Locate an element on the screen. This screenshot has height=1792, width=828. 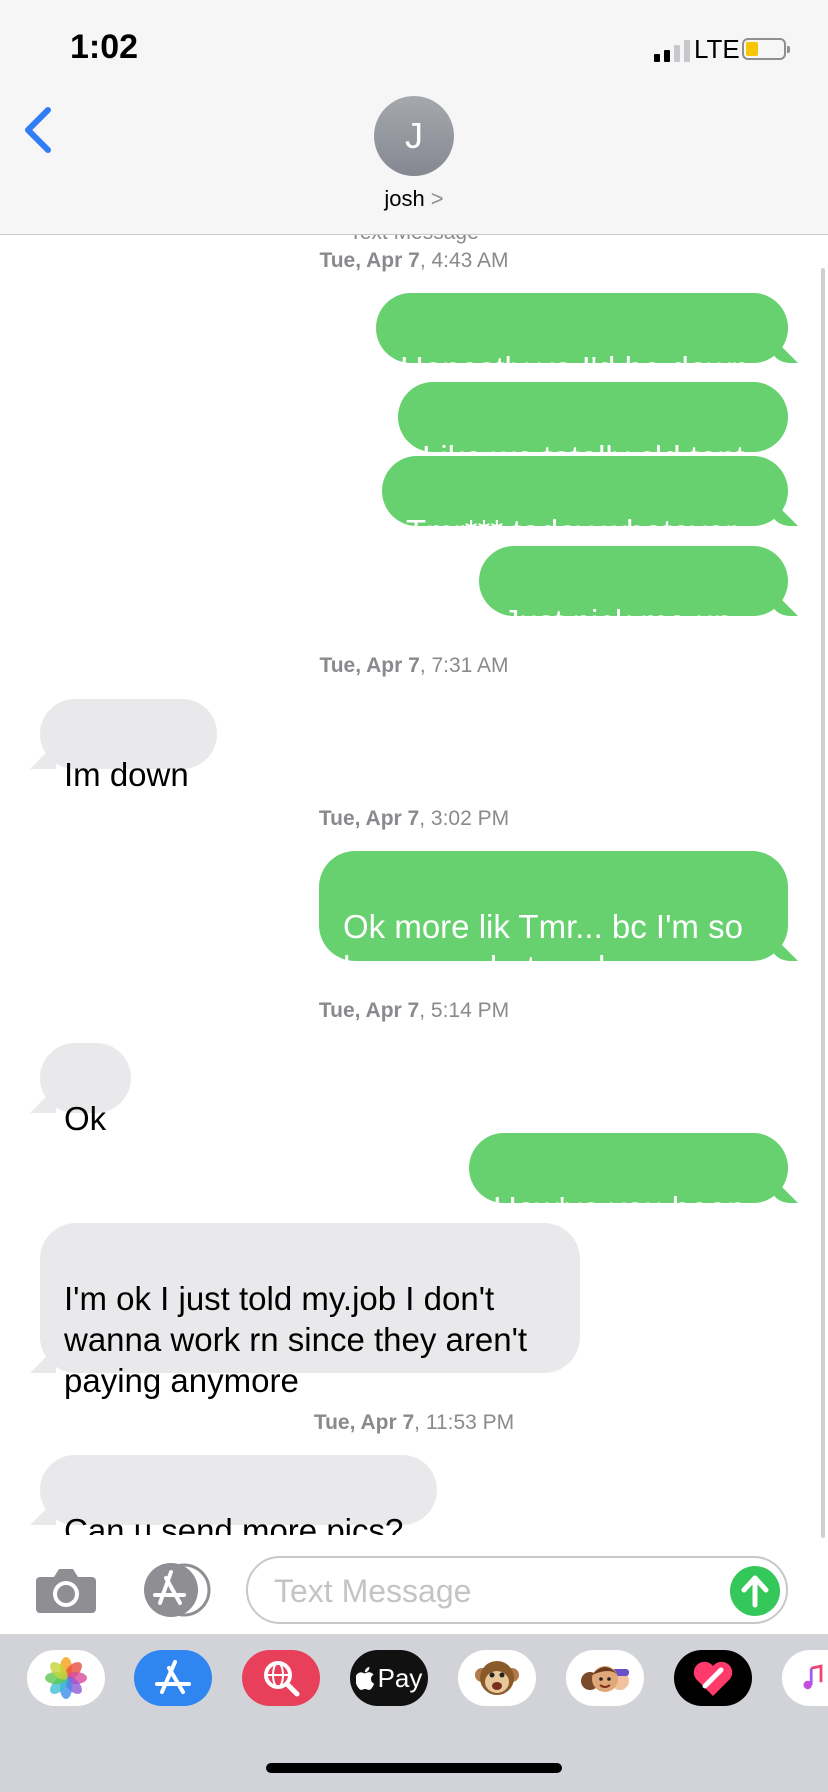
back-button is located at coordinates (40, 130).